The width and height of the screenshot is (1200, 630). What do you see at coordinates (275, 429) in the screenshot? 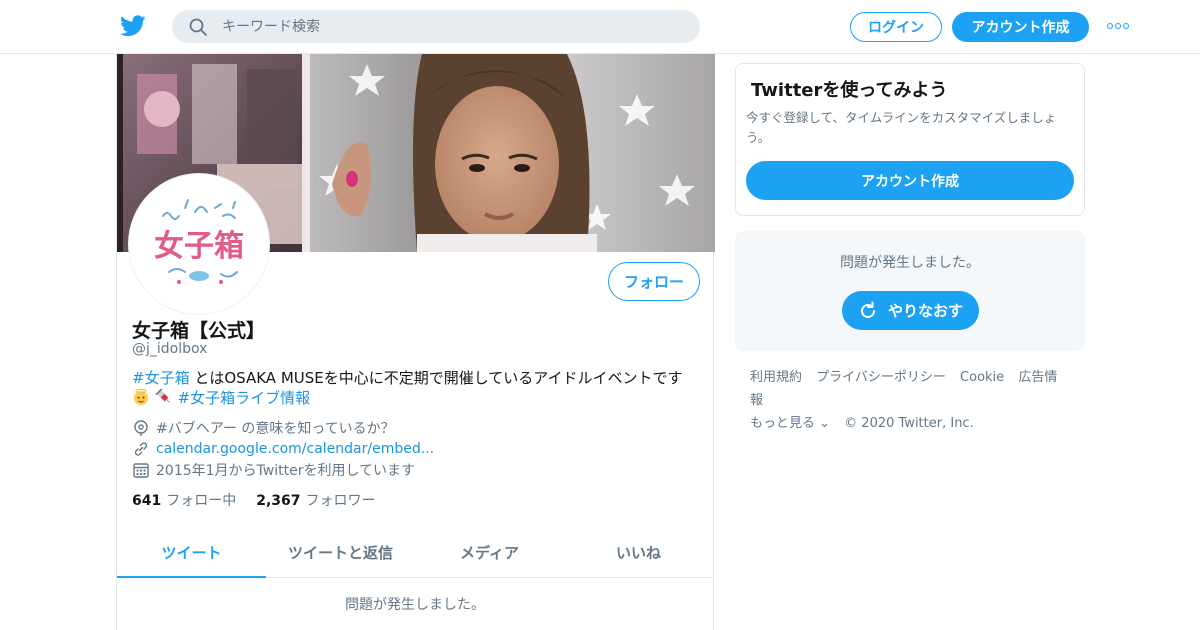
I see `profile-location: #バブヘアー の意味を知っているか？` at bounding box center [275, 429].